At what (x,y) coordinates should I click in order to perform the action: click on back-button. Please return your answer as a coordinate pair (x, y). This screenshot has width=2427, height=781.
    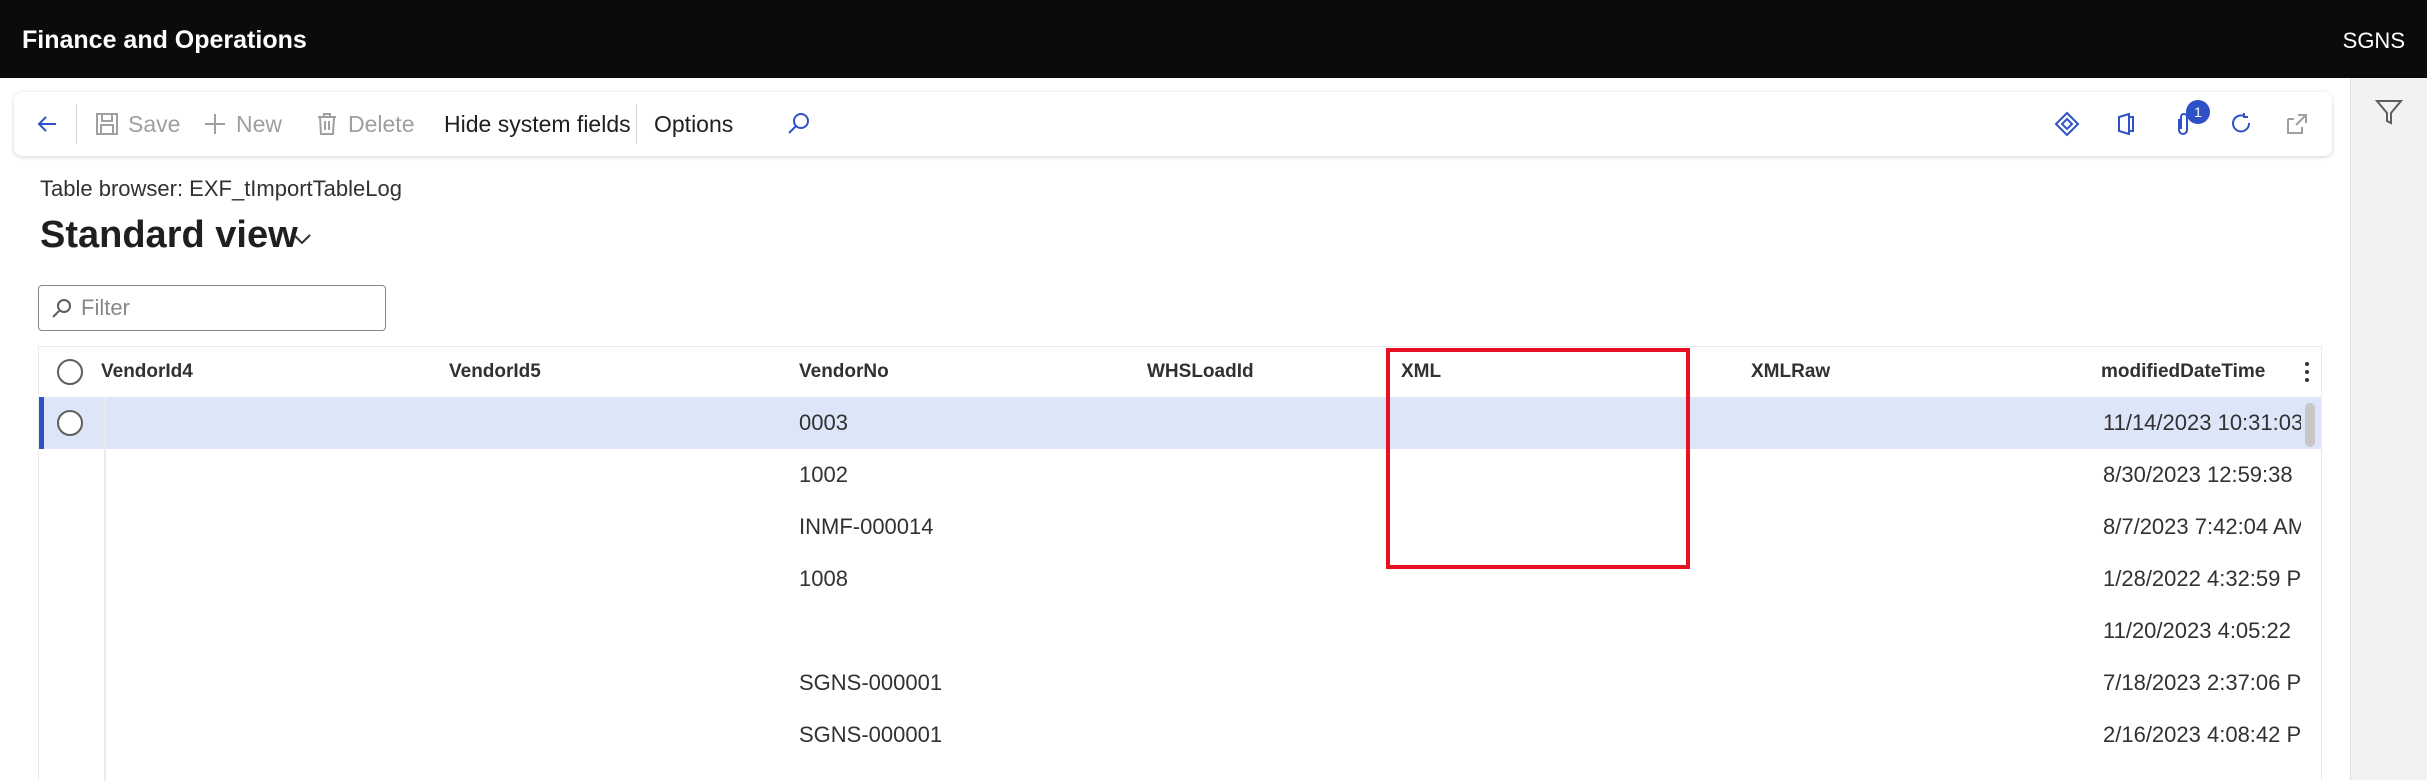
    Looking at the image, I should click on (51, 124).